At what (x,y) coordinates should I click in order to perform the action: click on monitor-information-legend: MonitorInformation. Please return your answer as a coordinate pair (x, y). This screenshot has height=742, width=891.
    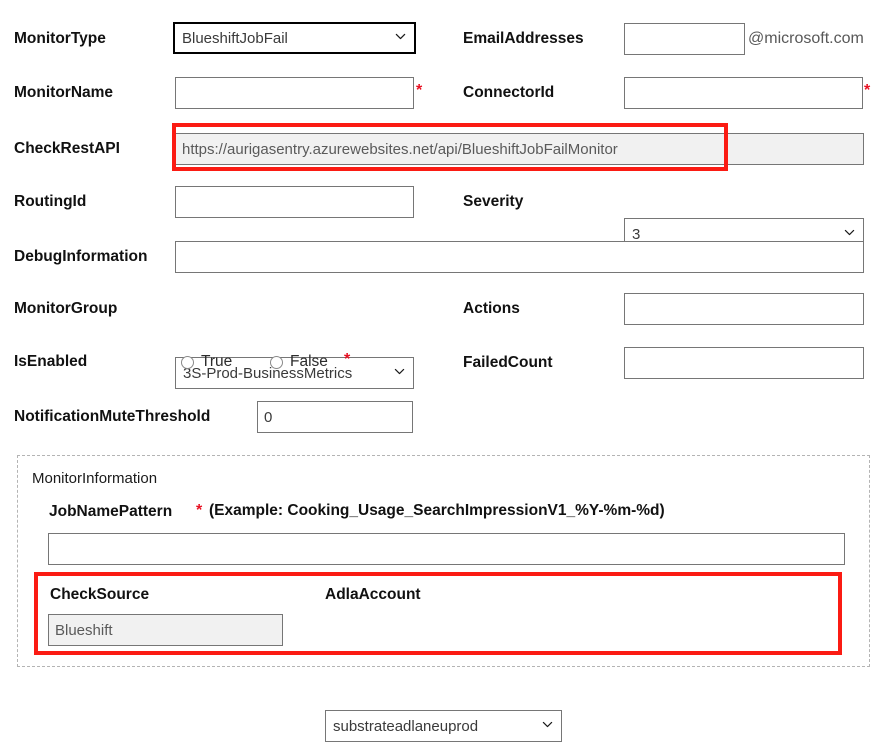
    Looking at the image, I should click on (95, 478).